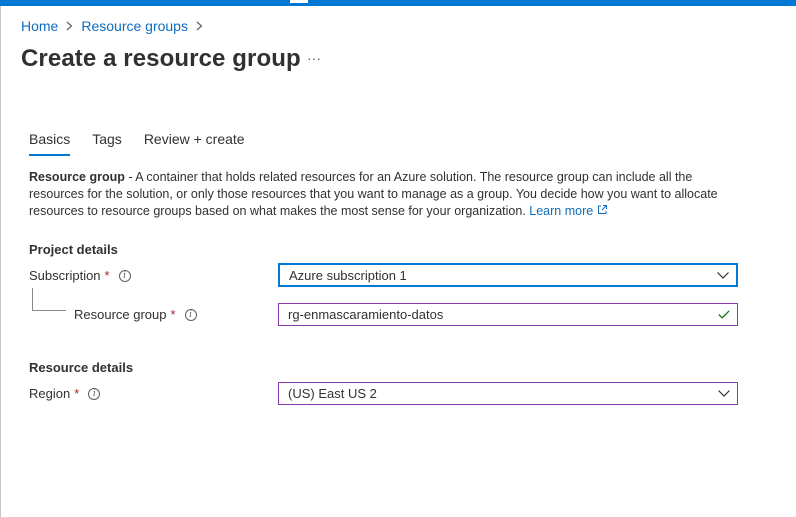 The image size is (796, 517). Describe the element at coordinates (39, 26) in the screenshot. I see `breadcrumb-home: Home` at that location.